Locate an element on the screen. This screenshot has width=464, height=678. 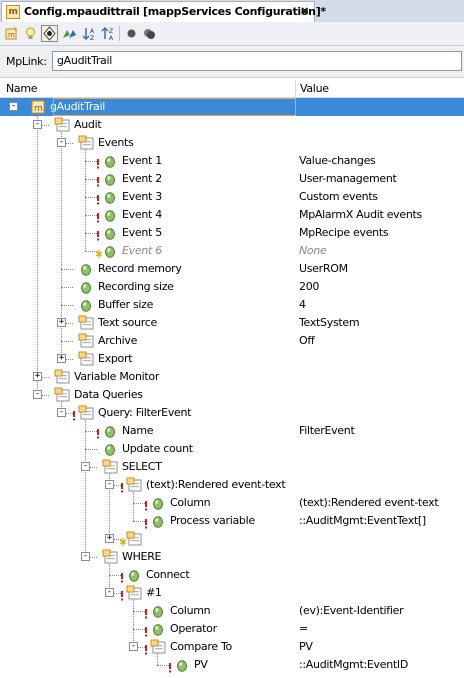
tree-row-gaudittrail: - m gAuditTrail is located at coordinates (232, 107).